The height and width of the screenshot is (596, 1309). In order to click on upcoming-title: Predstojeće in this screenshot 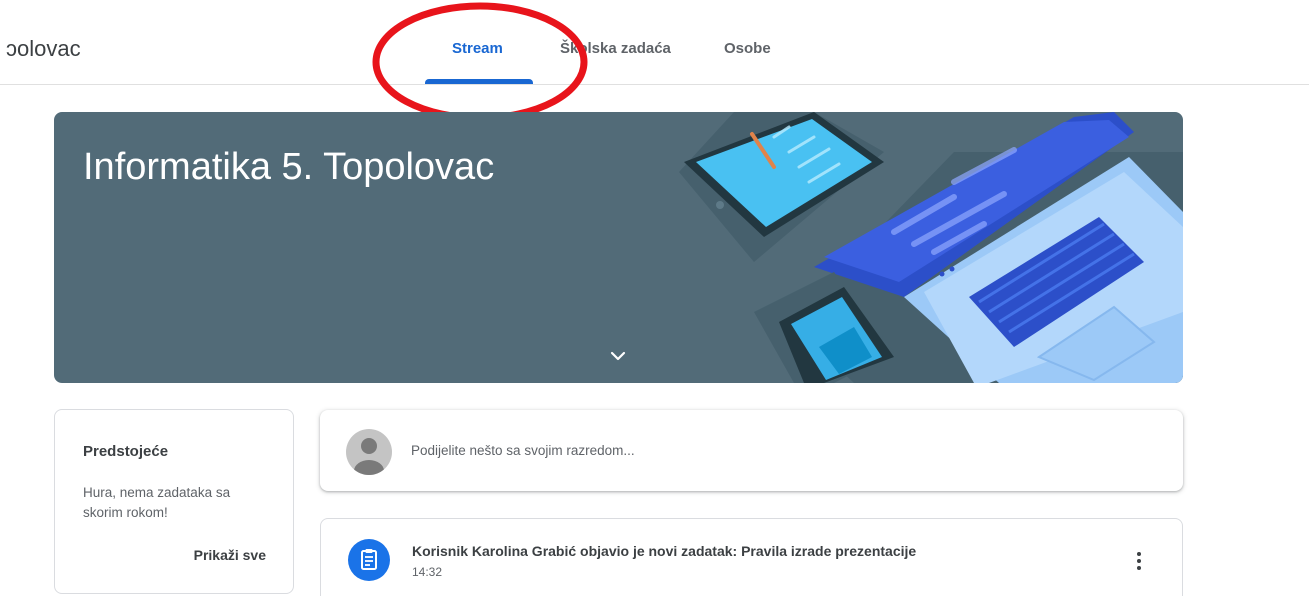, I will do `click(126, 451)`.